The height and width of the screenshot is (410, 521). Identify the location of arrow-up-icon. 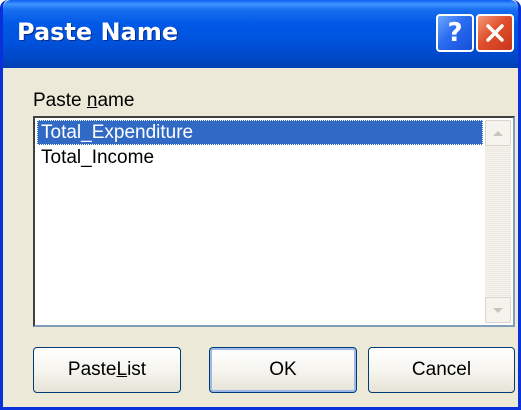
(498, 133).